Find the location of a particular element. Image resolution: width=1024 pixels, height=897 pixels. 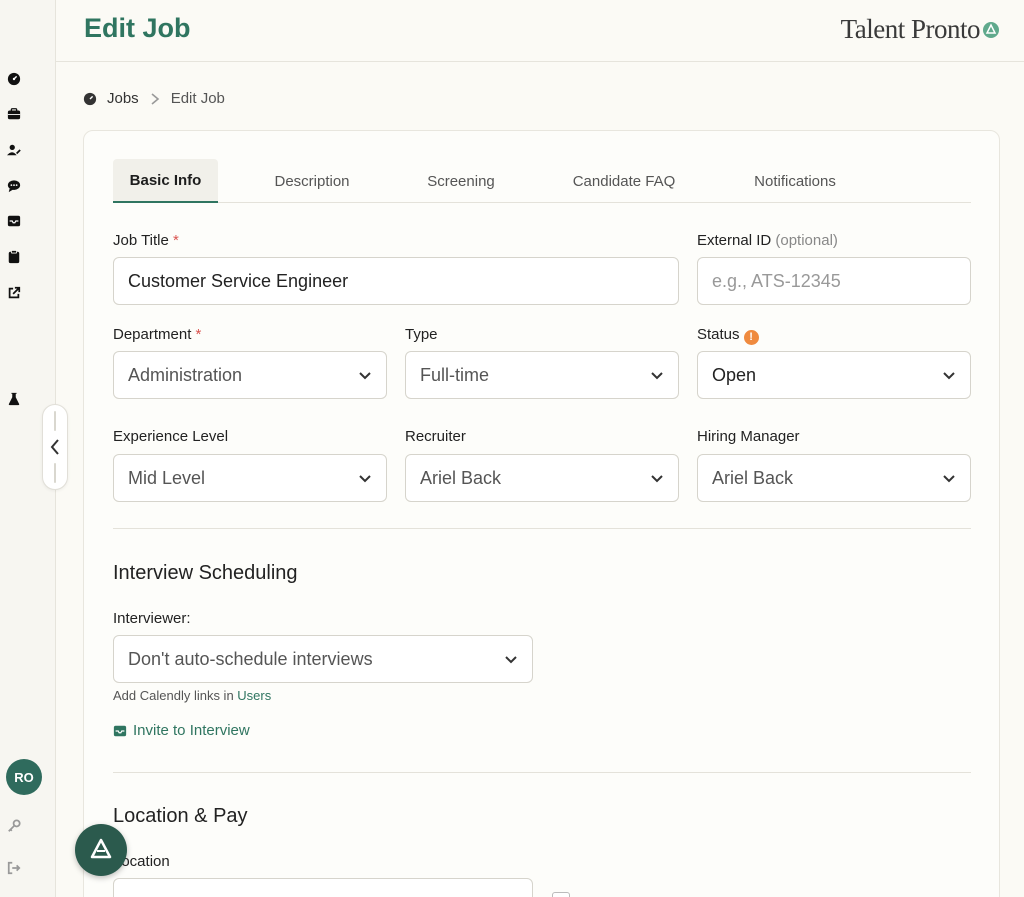

type-value: Full-time is located at coordinates (455, 374).